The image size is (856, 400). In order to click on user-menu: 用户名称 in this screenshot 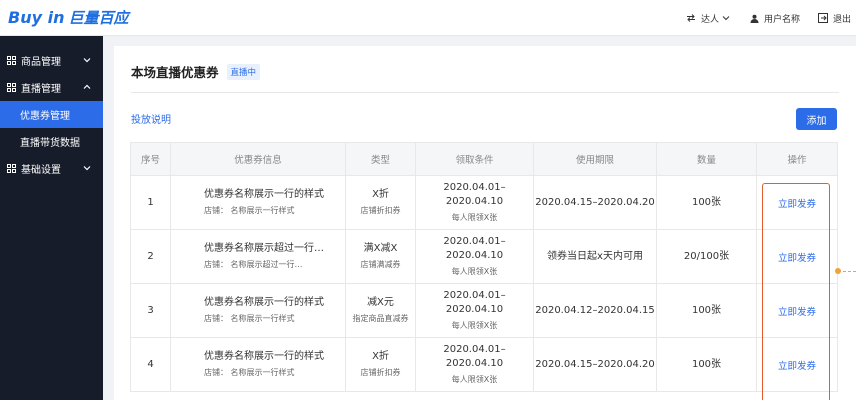, I will do `click(775, 18)`.